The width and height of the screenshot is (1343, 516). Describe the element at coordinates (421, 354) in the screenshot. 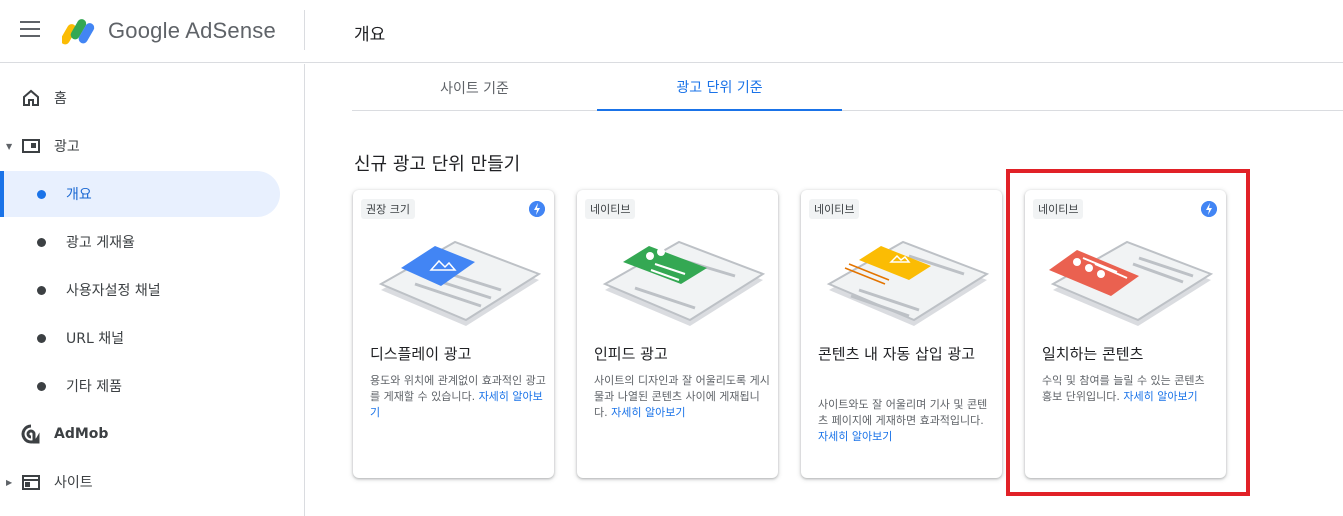

I see `card-title: 디스플레이 광고` at that location.